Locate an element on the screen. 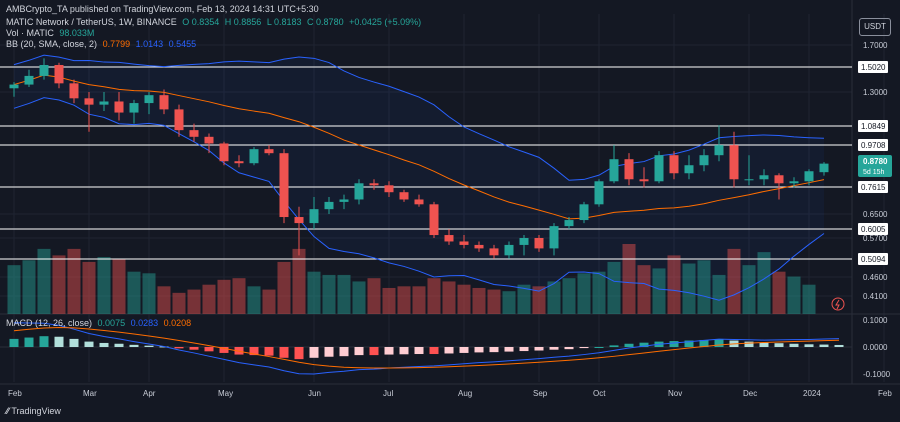 The image size is (900, 422). ohlc-low: L 0.8183 is located at coordinates (284, 22).